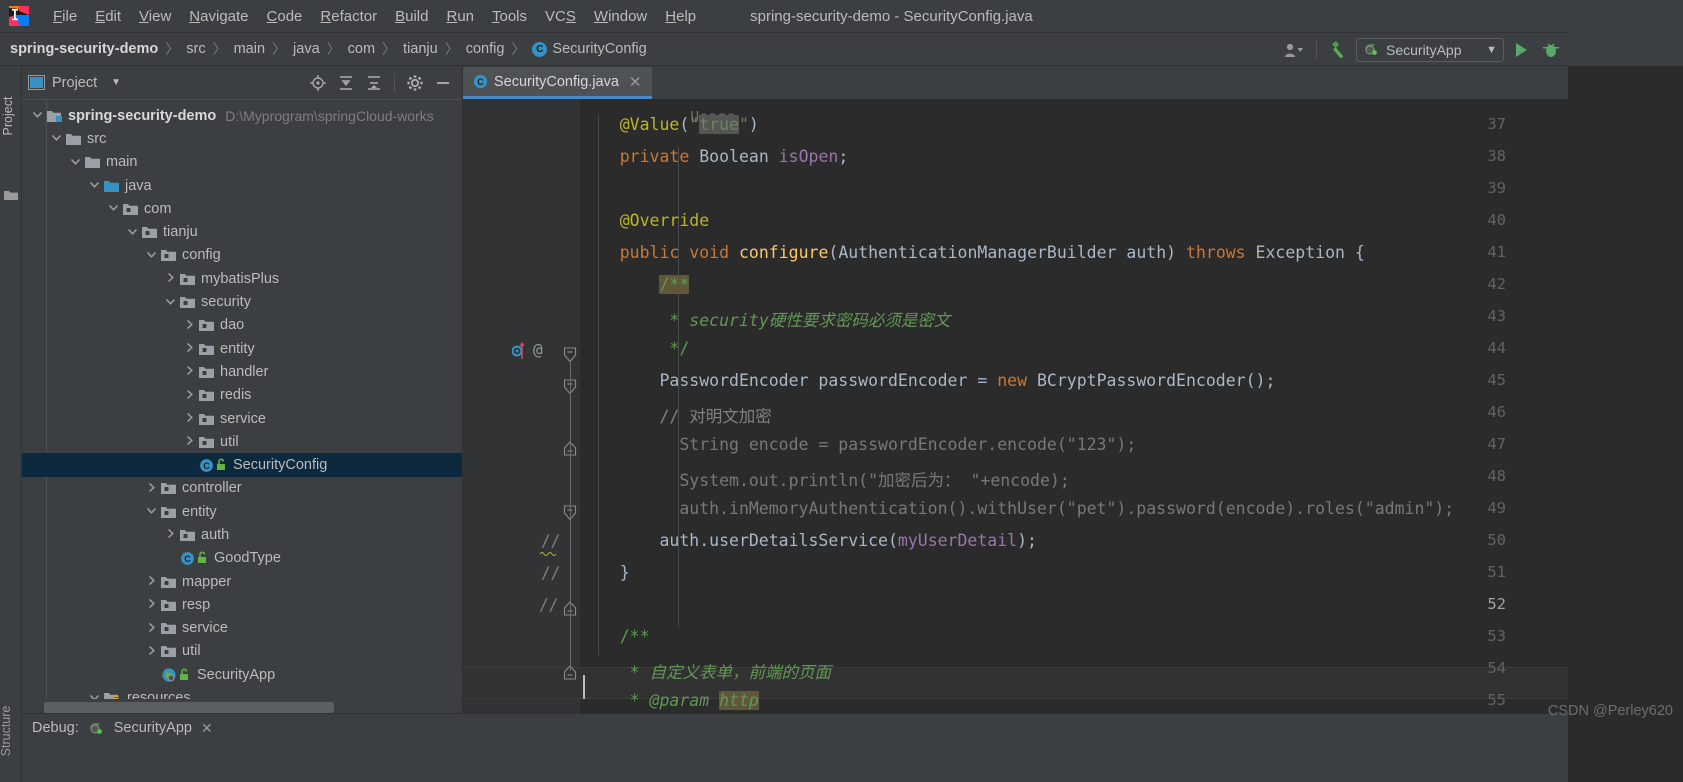  Describe the element at coordinates (694, 124) in the screenshot. I see `code-token: "` at that location.